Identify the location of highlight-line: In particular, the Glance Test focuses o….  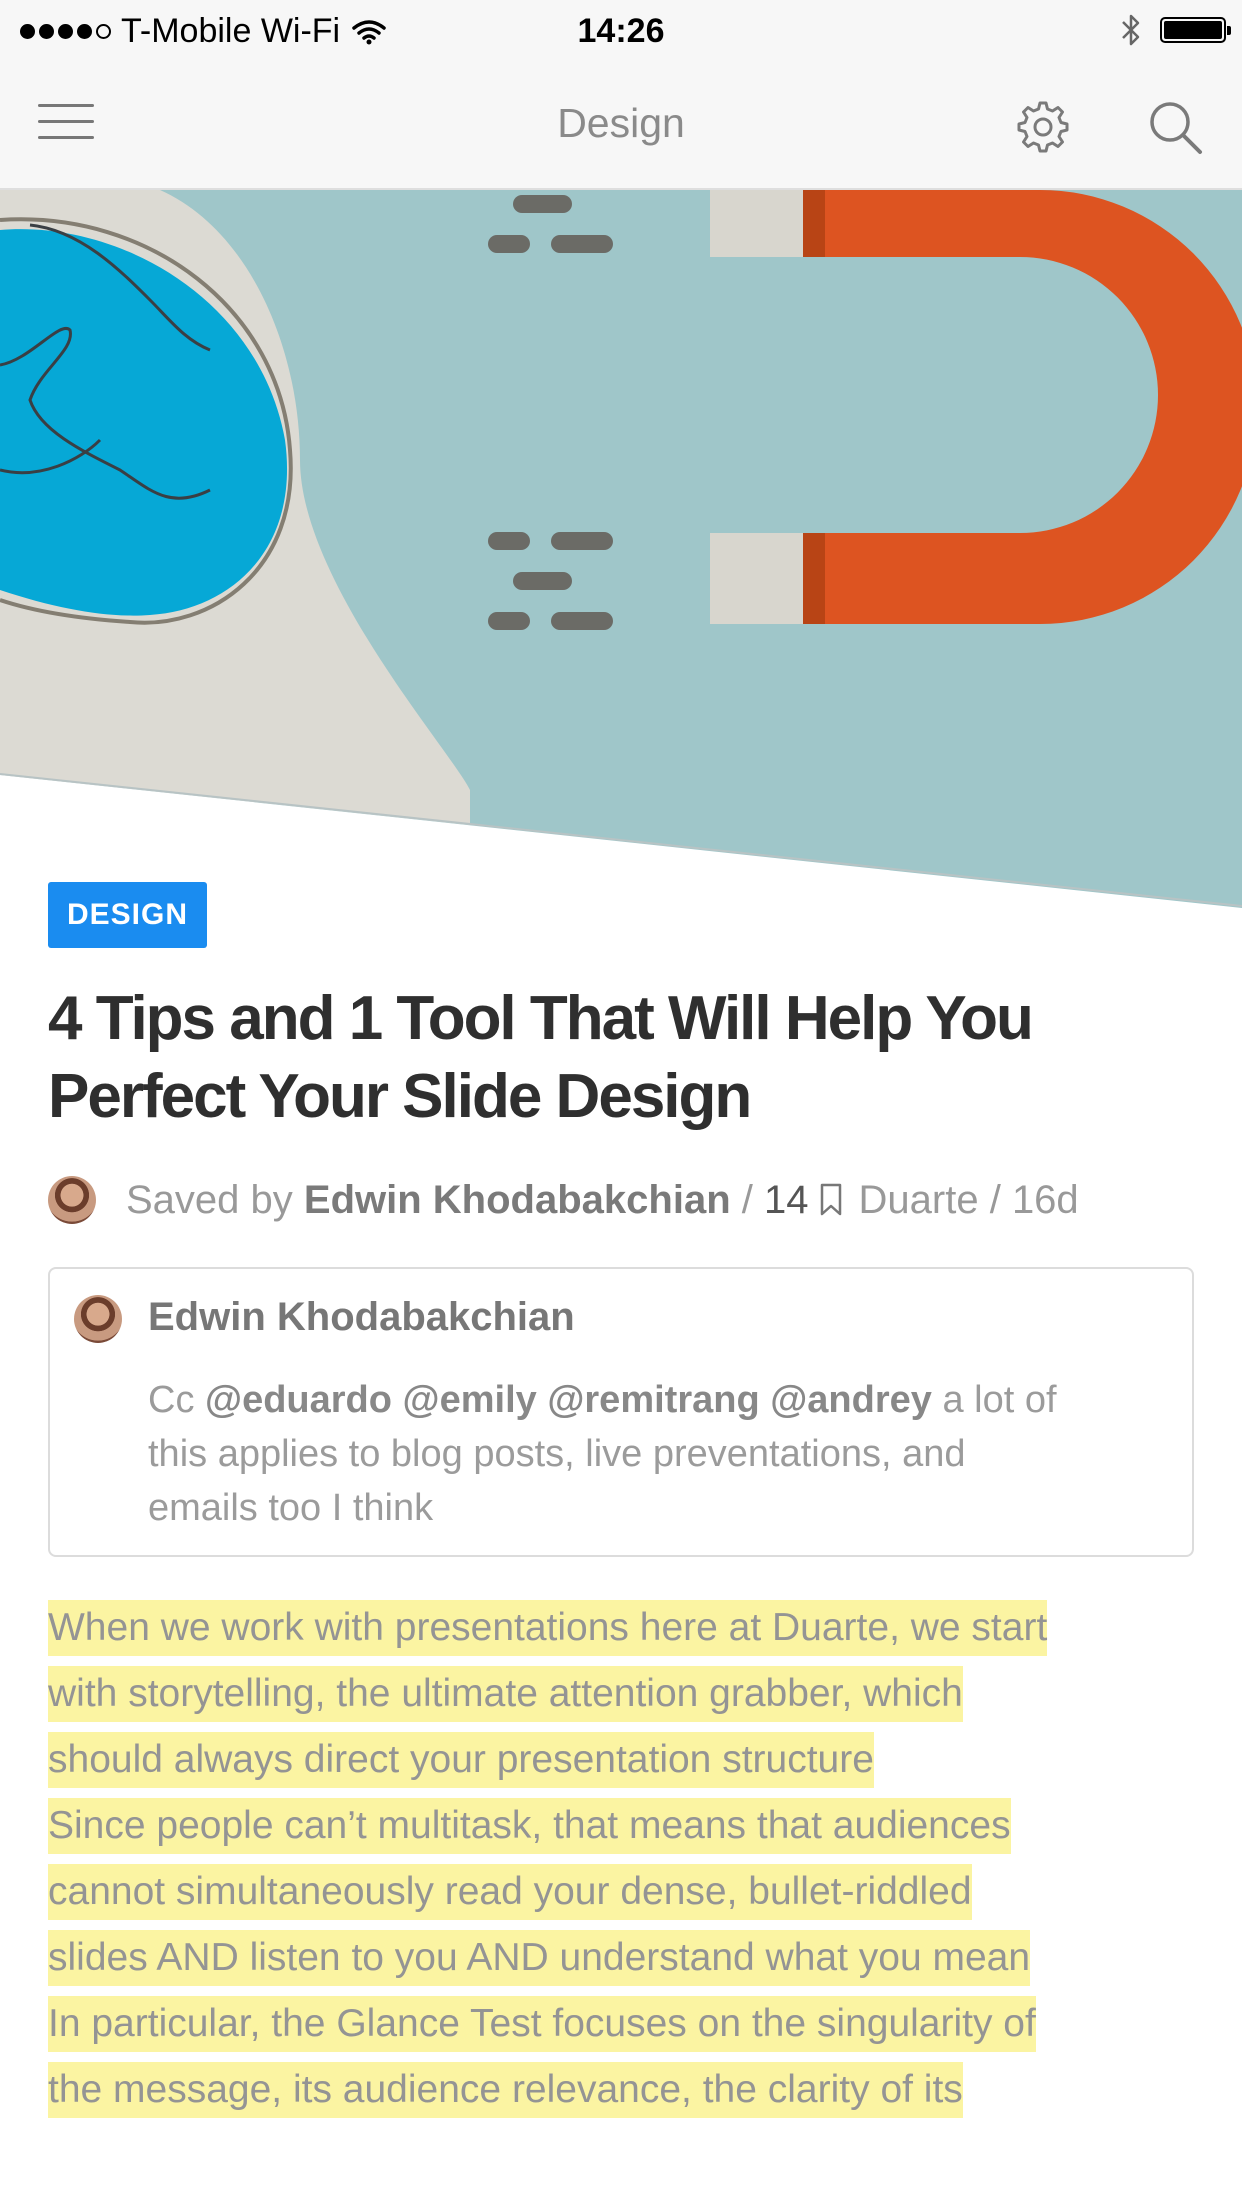
(542, 2024).